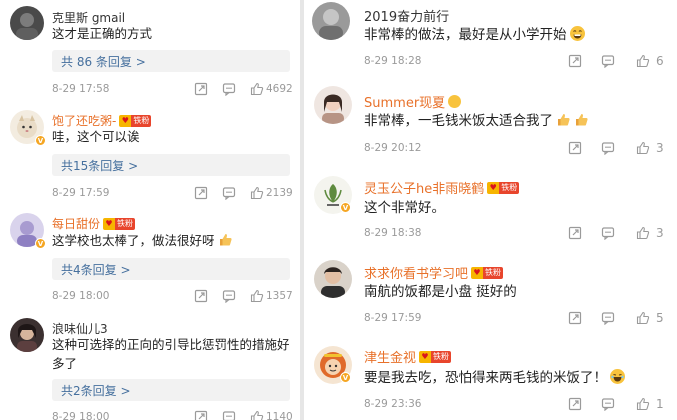  What do you see at coordinates (171, 390) in the screenshot?
I see `view-replies-link: 共2条回复 >` at bounding box center [171, 390].